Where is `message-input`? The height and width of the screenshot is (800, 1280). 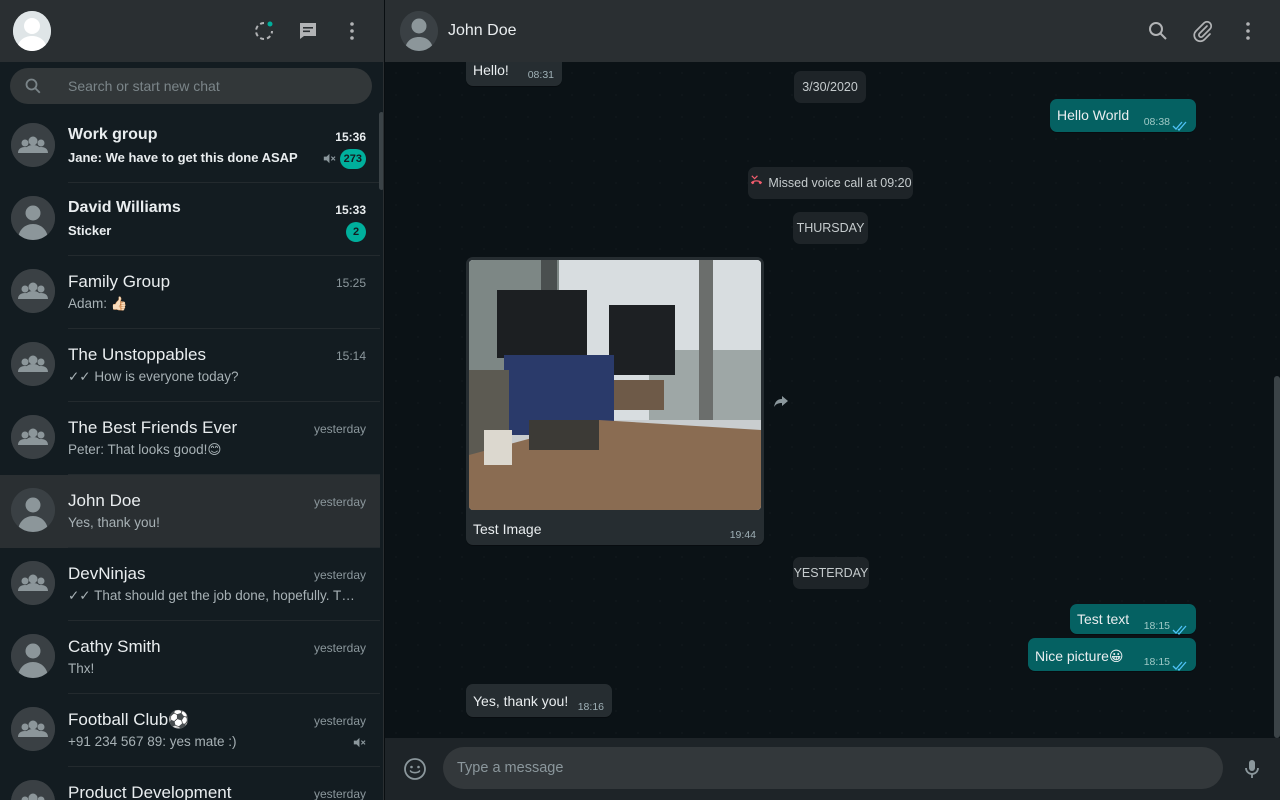
message-input is located at coordinates (832, 768).